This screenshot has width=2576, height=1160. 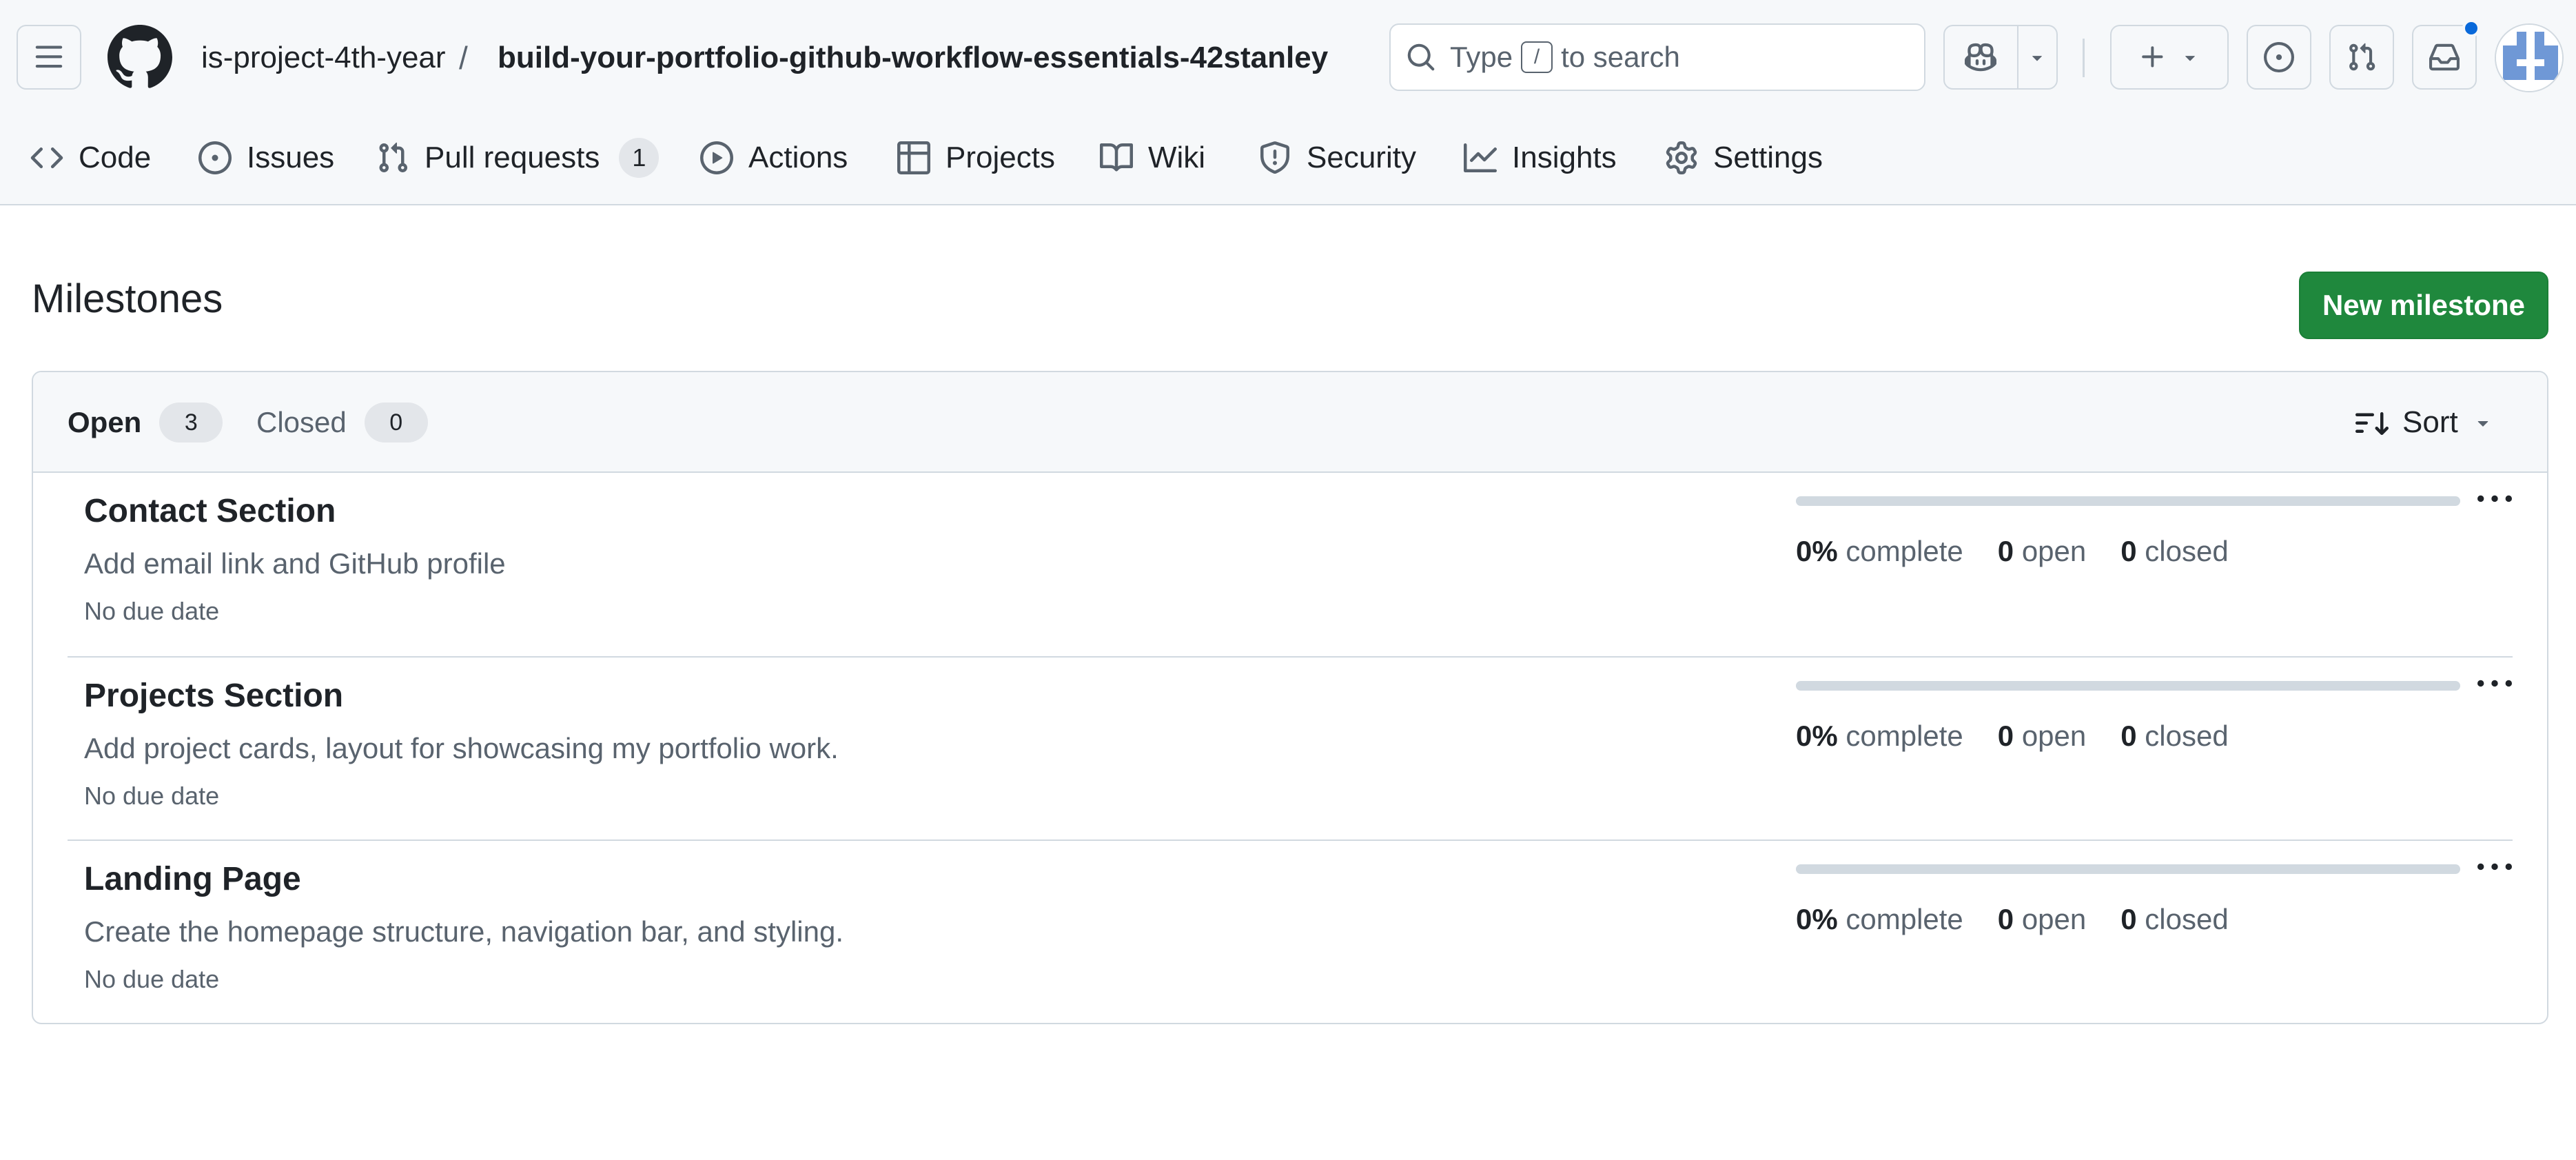 I want to click on filter-open-milestones: Open 3, so click(x=145, y=422).